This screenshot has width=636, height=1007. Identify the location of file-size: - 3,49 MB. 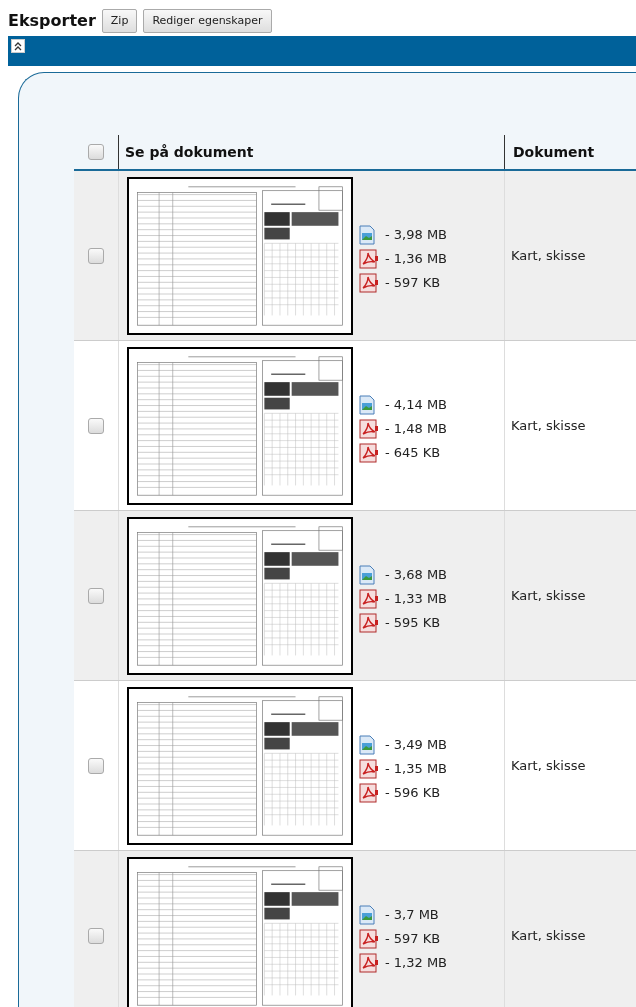
(416, 745).